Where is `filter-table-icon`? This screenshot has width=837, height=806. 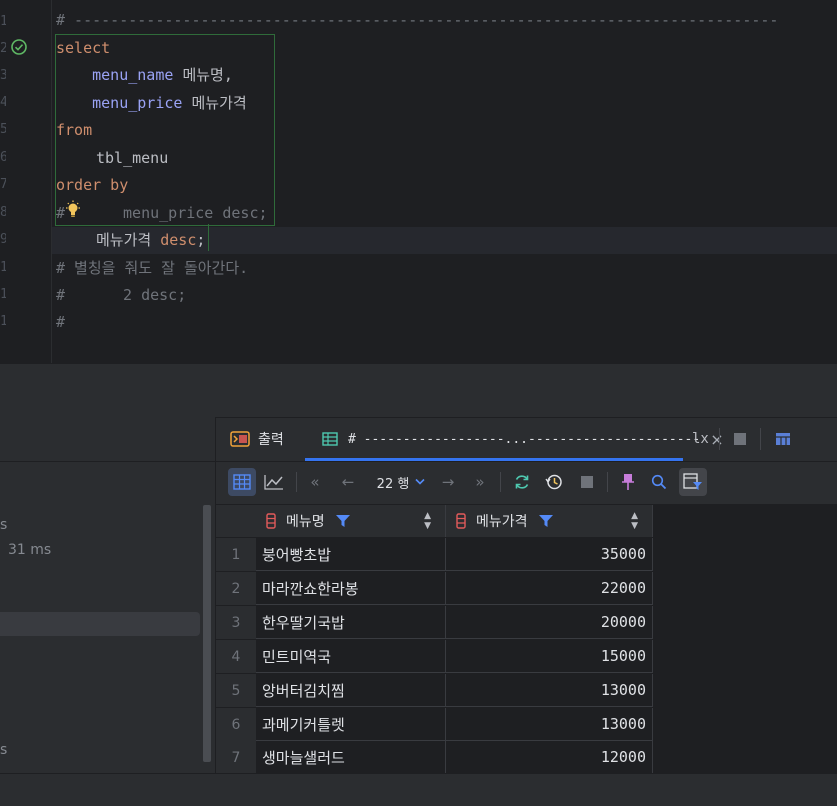
filter-table-icon is located at coordinates (692, 481).